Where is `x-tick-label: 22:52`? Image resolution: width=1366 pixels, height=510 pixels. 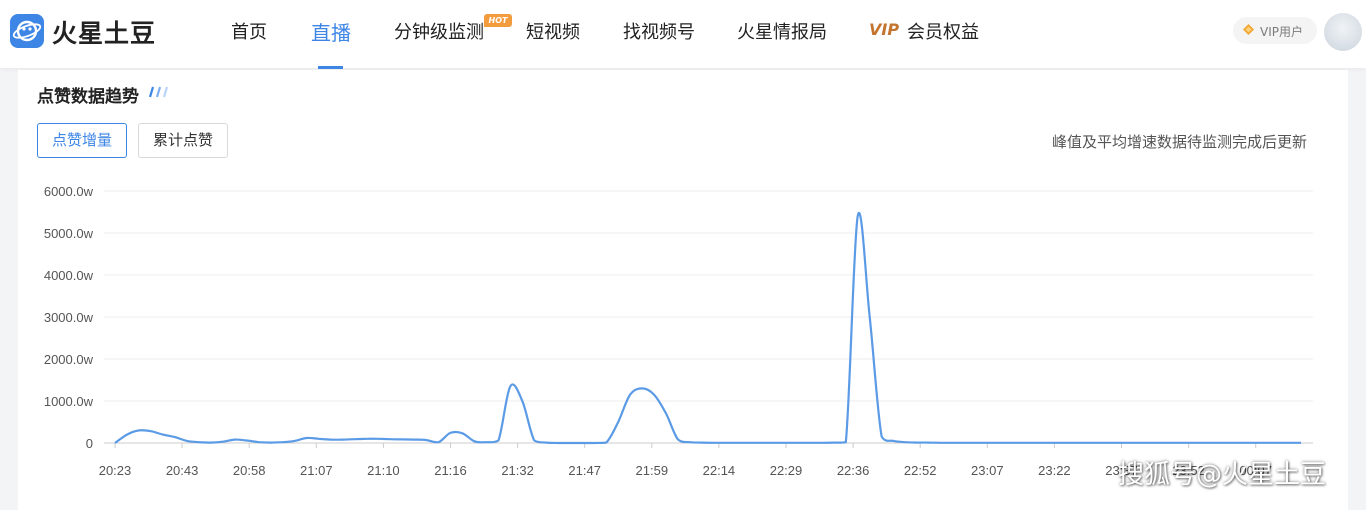 x-tick-label: 22:52 is located at coordinates (920, 470).